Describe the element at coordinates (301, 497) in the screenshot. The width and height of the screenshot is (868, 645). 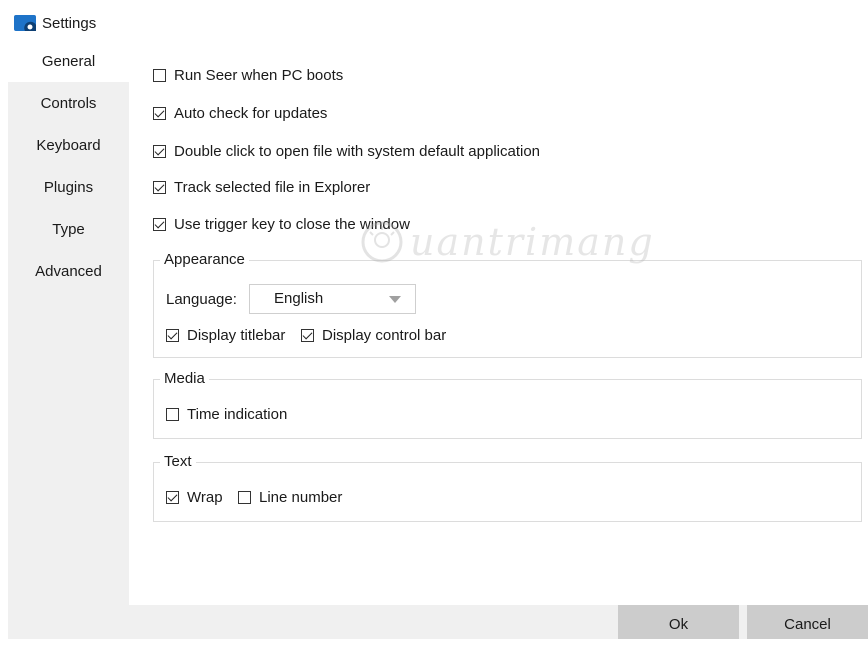
I see `option-label: Line number` at that location.